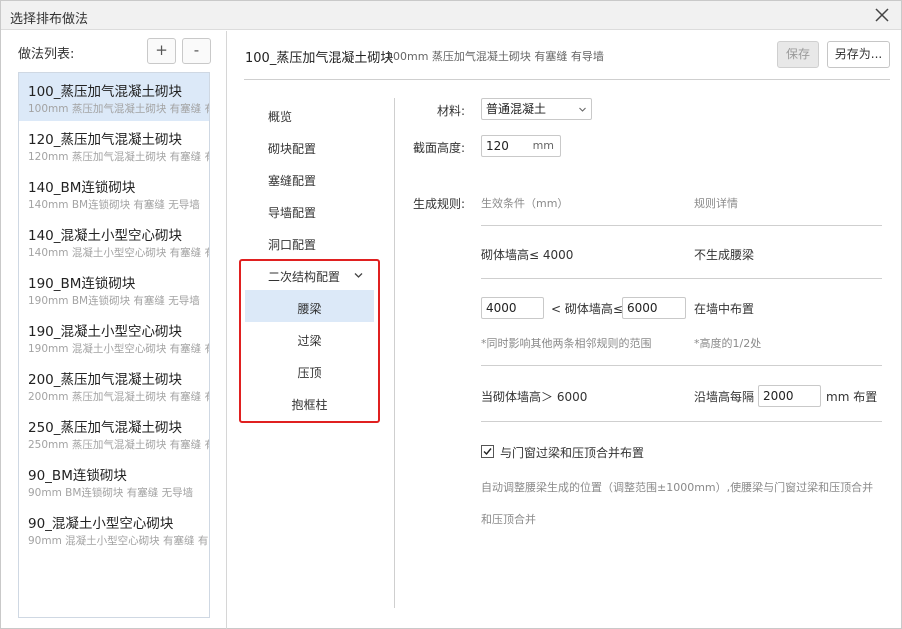 The width and height of the screenshot is (902, 629). Describe the element at coordinates (118, 253) in the screenshot. I see `method-desc: 140mm 混凝土小型空心砌块 有塞缝 有` at that location.